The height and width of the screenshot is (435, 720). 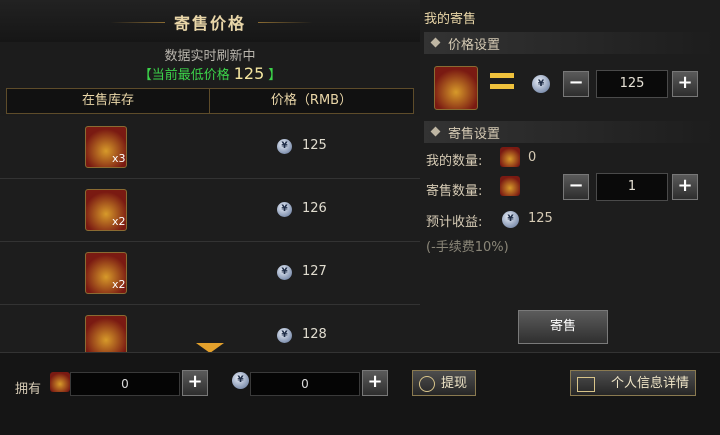 I want to click on panel-title: 寄售价格, so click(x=209, y=23).